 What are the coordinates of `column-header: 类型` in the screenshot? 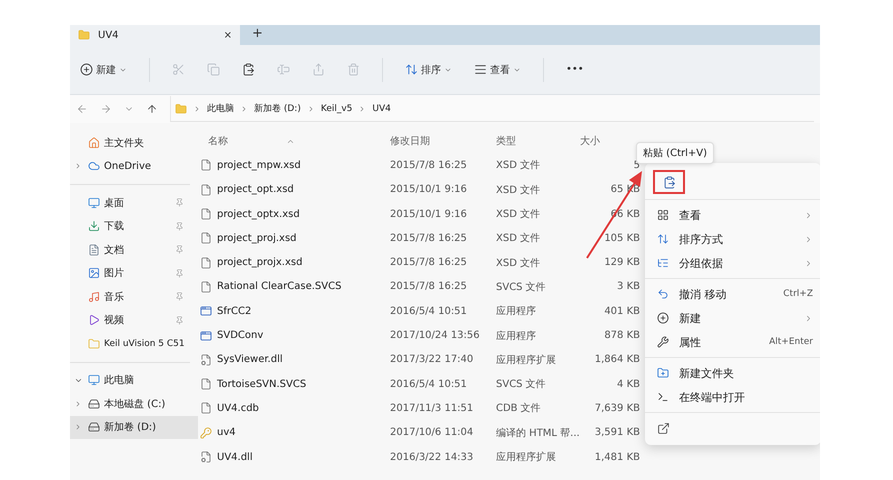 It's located at (506, 141).